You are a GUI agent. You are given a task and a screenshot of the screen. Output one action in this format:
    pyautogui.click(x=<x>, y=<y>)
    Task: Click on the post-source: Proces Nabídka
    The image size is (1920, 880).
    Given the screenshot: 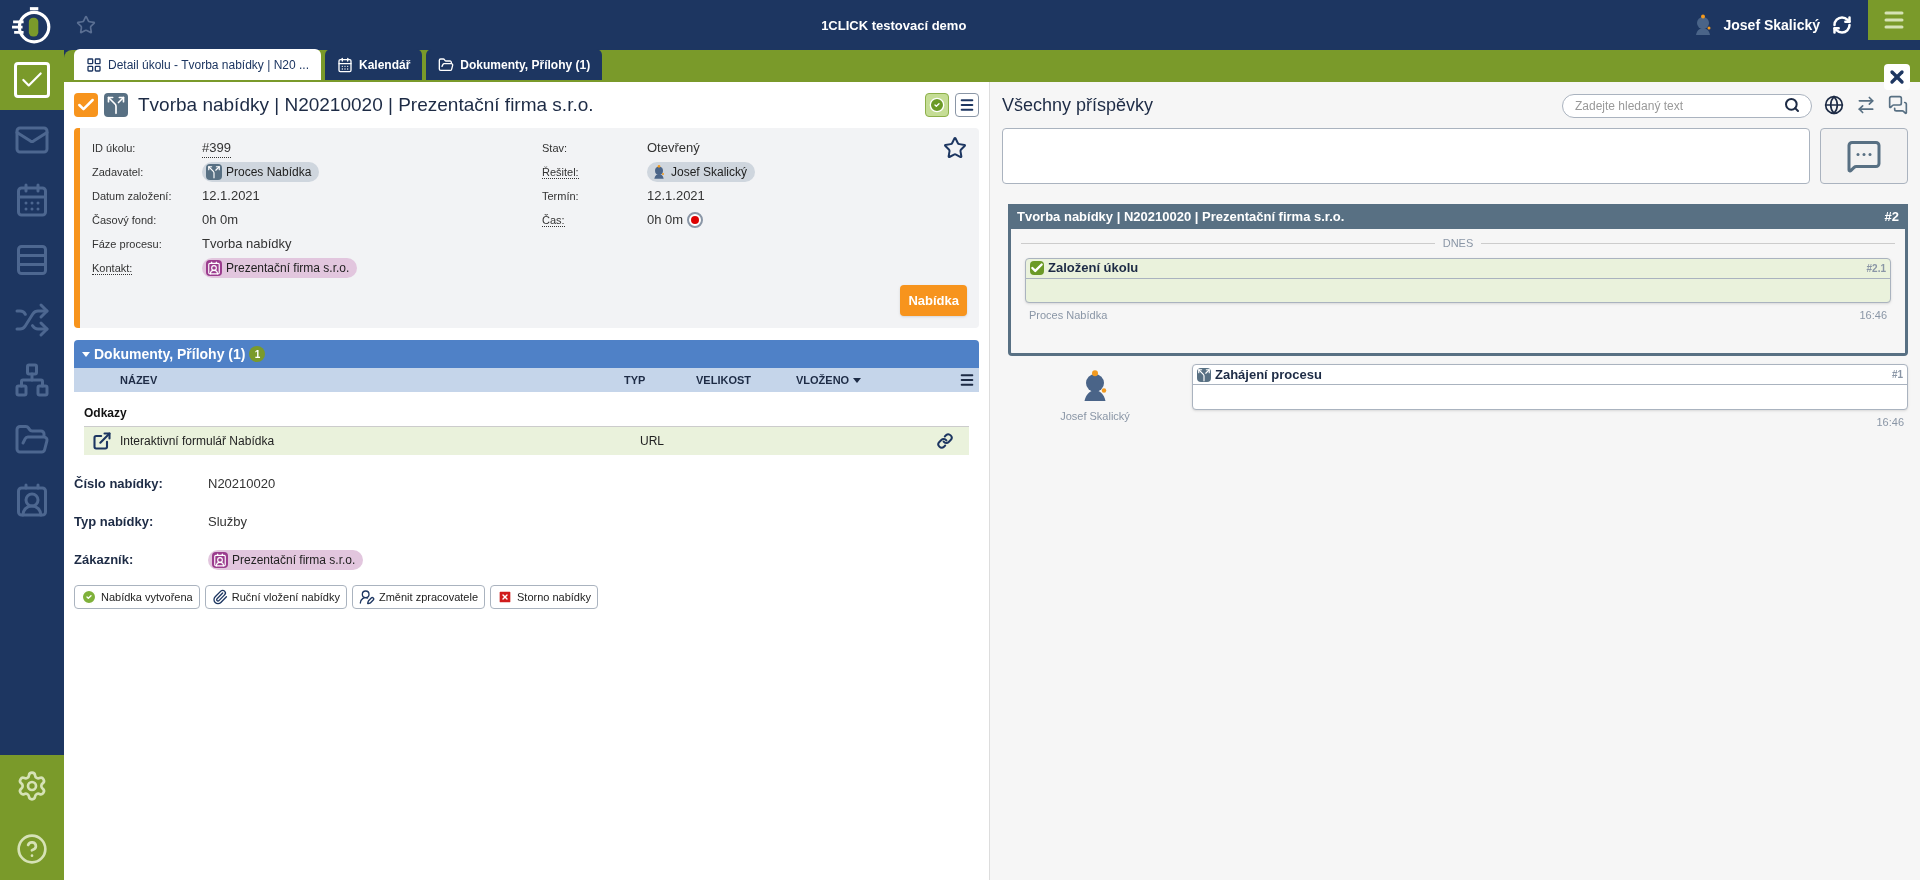 What is the action you would take?
    pyautogui.click(x=1068, y=315)
    